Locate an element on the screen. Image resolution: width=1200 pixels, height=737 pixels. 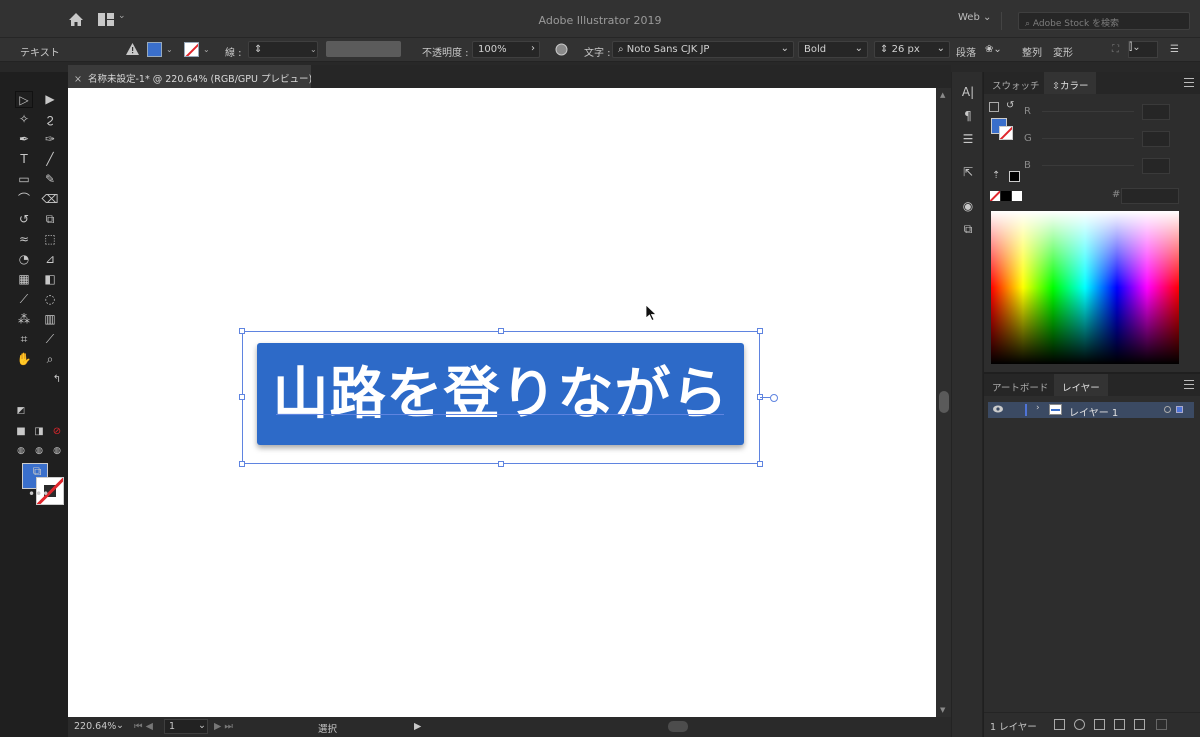
scroll-up-icon: ▲ is located at coordinates (942, 95).